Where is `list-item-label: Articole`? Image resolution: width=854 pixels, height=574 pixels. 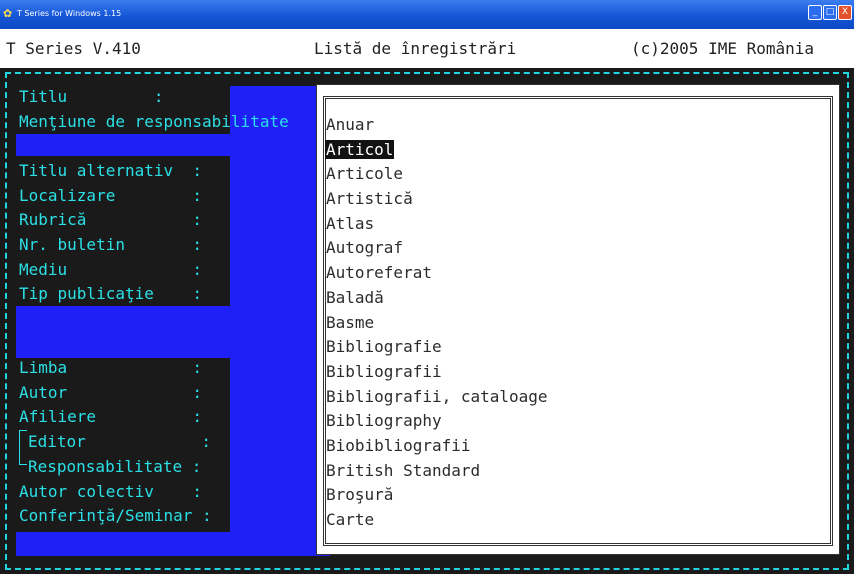 list-item-label: Articole is located at coordinates (365, 174).